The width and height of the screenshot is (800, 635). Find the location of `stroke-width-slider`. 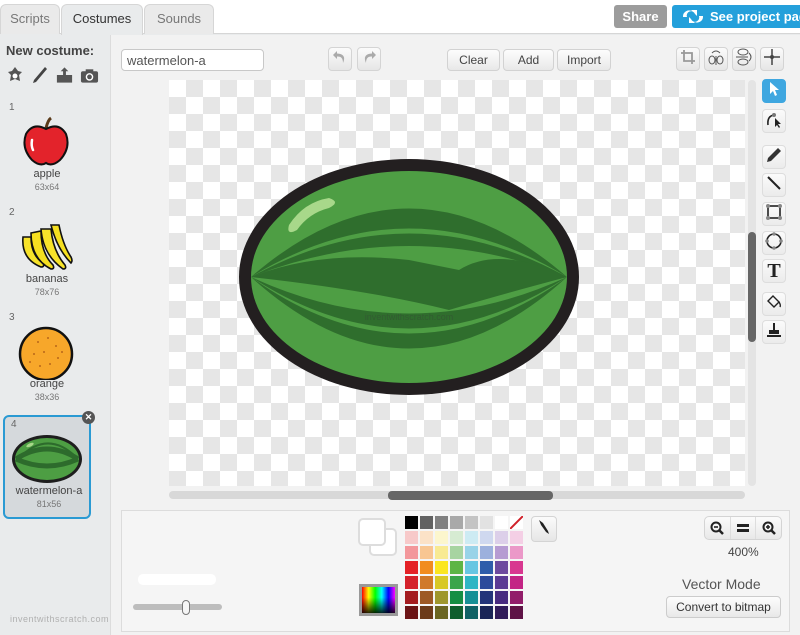

stroke-width-slider is located at coordinates (177, 607).